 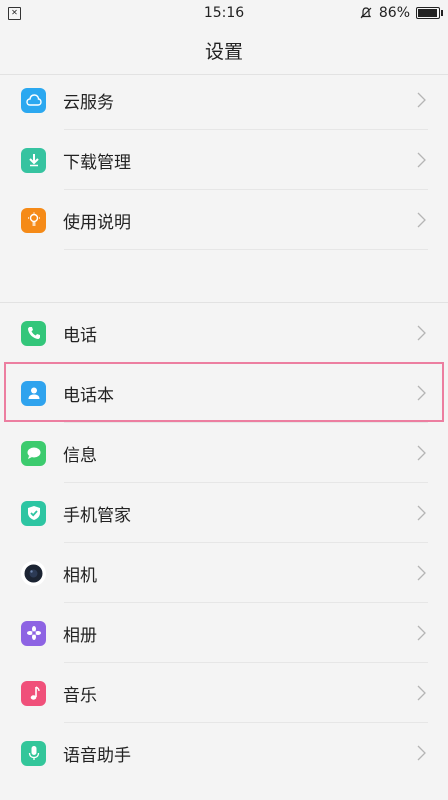 What do you see at coordinates (97, 755) in the screenshot?
I see `settings-item-label: 语音助手` at bounding box center [97, 755].